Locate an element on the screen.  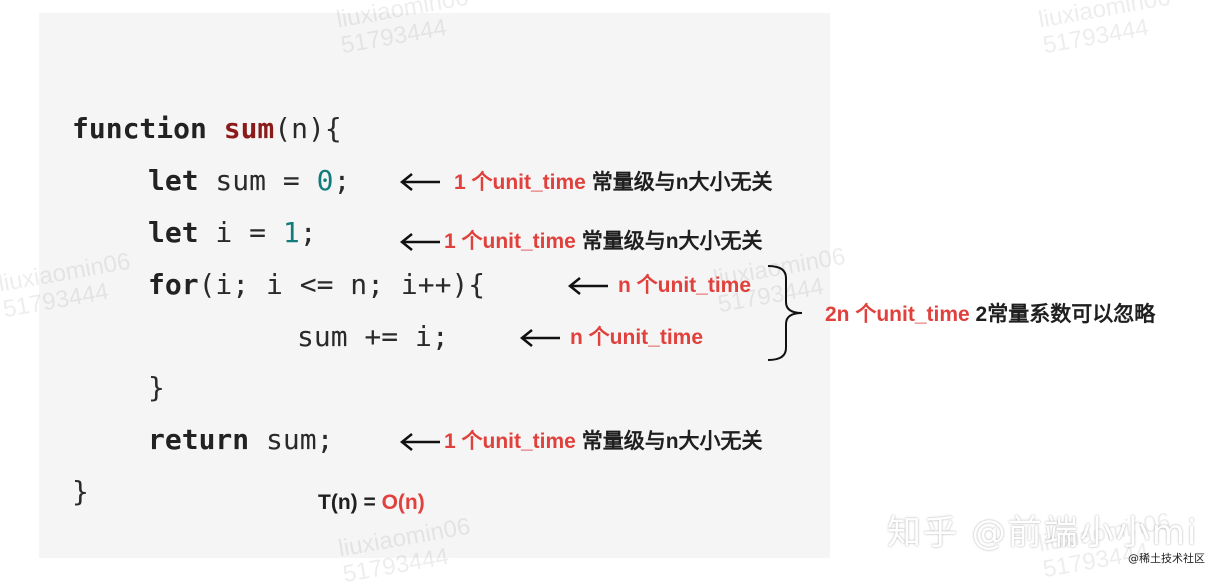
code-line-let-i: let i = 1; is located at coordinates (232, 233).